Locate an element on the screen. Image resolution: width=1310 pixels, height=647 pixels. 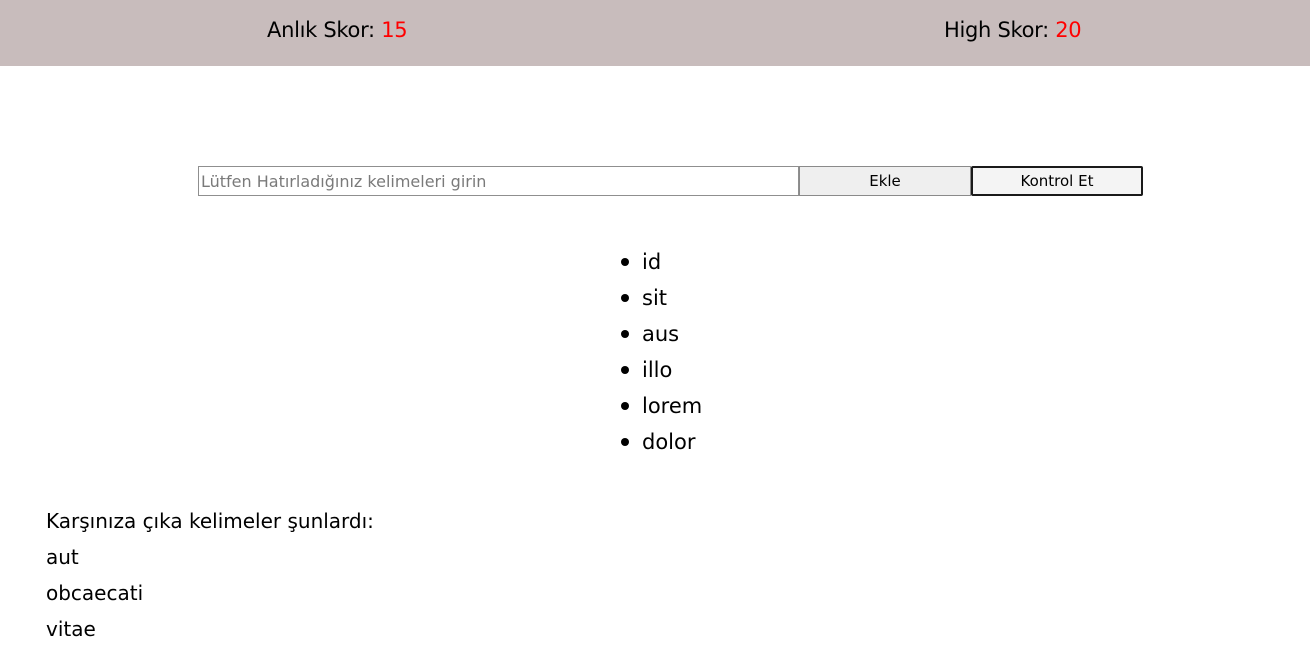
shown-words-list: aut obcaecati vitae is located at coordinates (210, 593).